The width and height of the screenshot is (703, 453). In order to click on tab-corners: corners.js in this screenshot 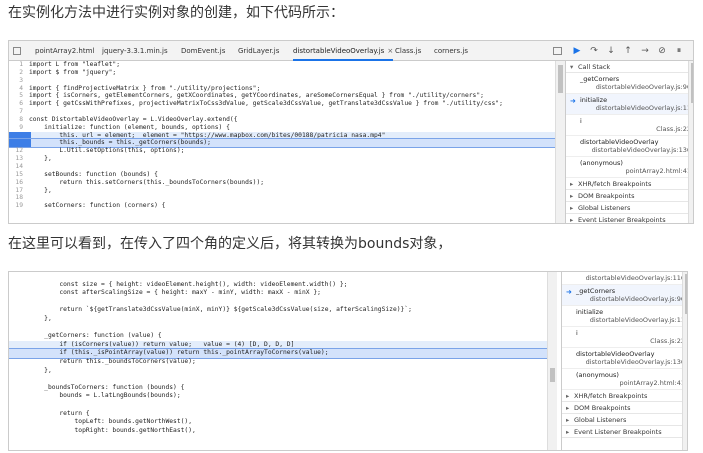, I will do `click(451, 51)`.